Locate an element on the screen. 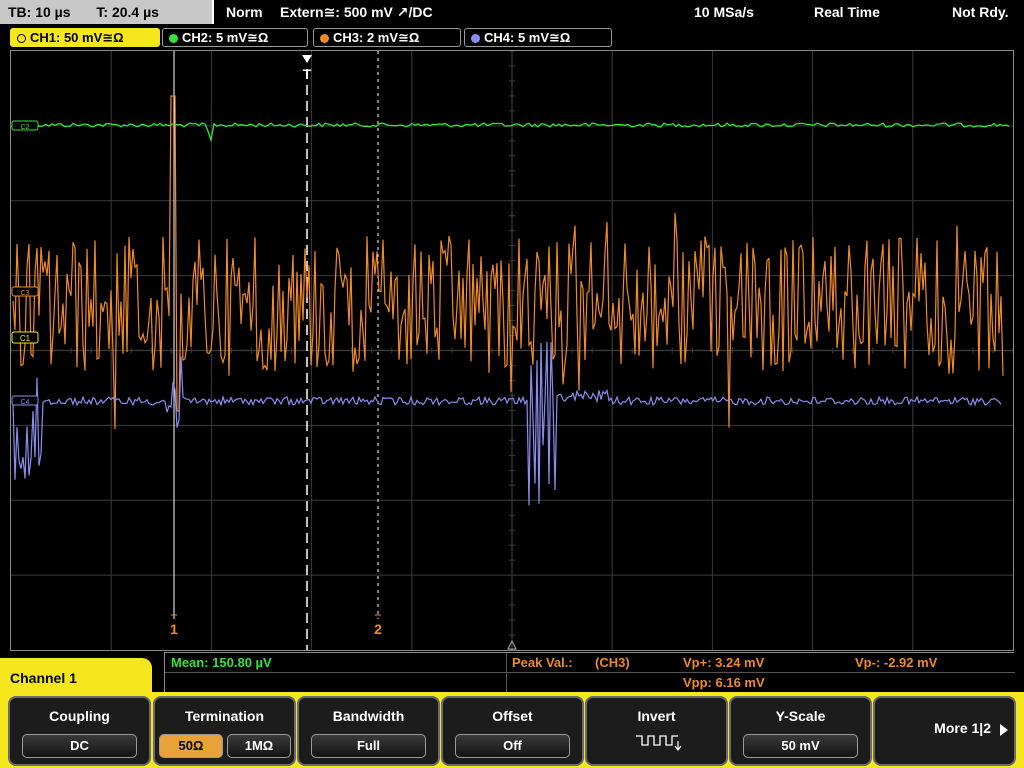  svg-text: C1 is located at coordinates (25, 338).